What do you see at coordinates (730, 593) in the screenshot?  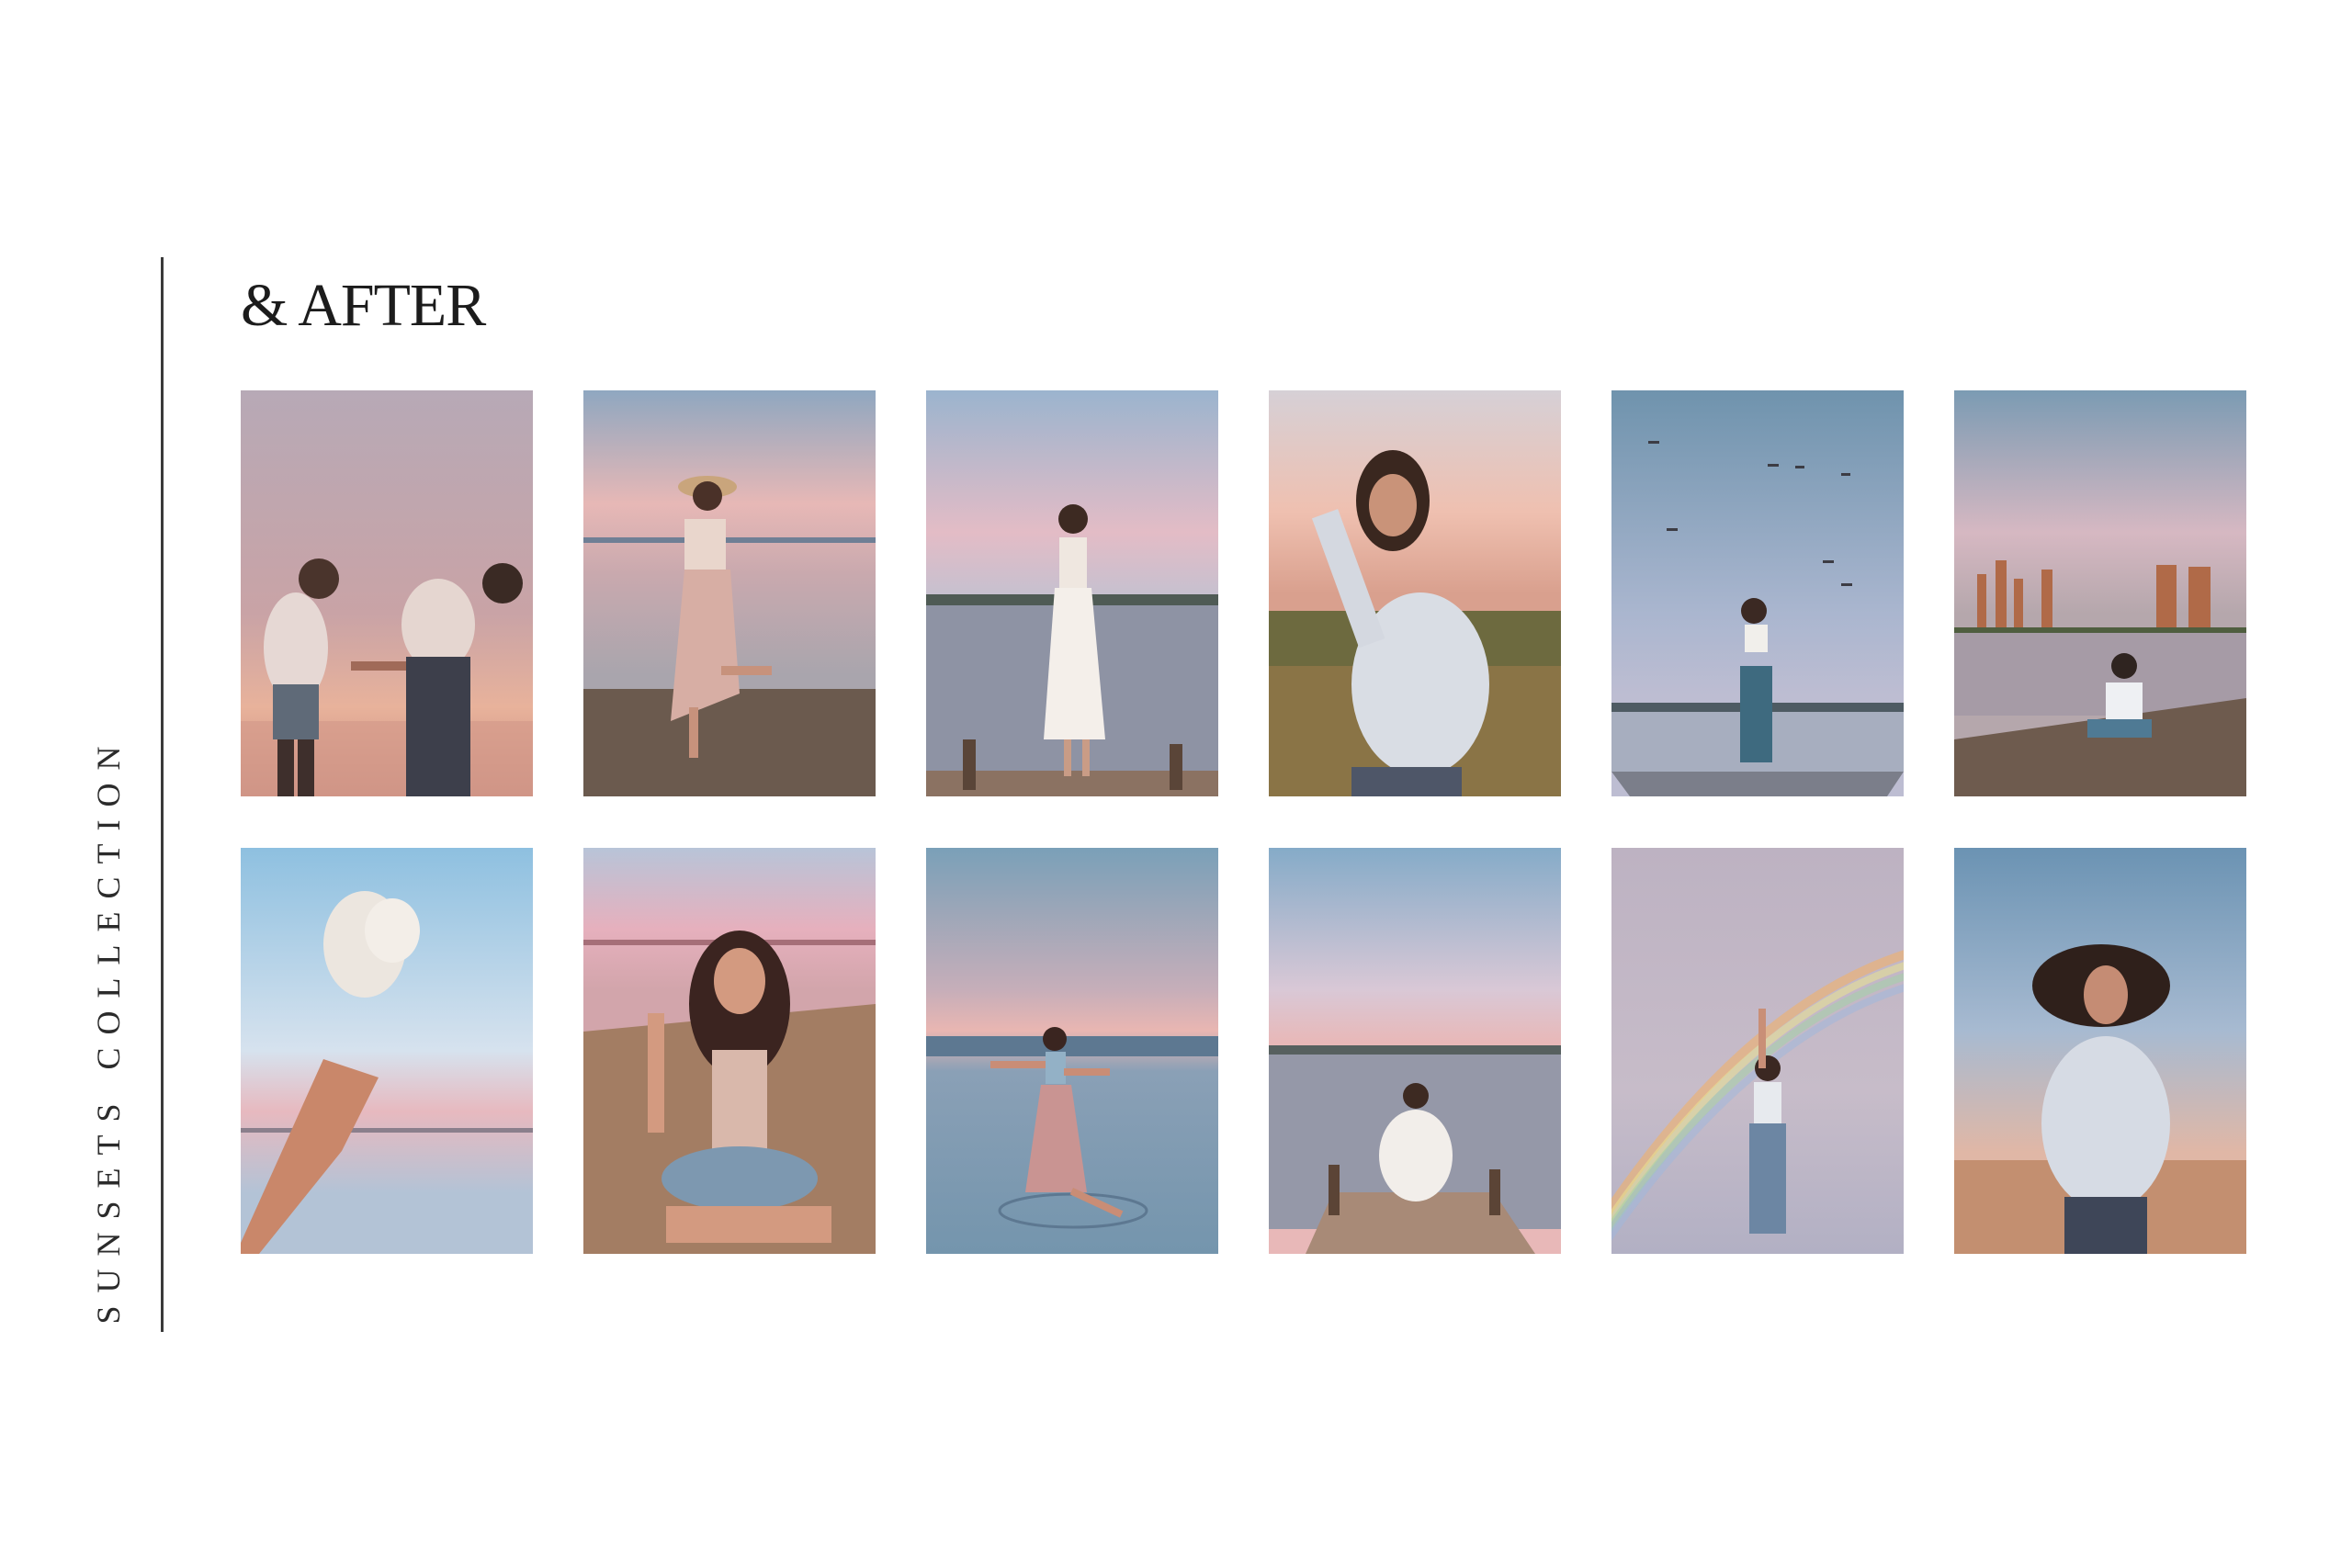 I see `photo-woman-hat-beach` at bounding box center [730, 593].